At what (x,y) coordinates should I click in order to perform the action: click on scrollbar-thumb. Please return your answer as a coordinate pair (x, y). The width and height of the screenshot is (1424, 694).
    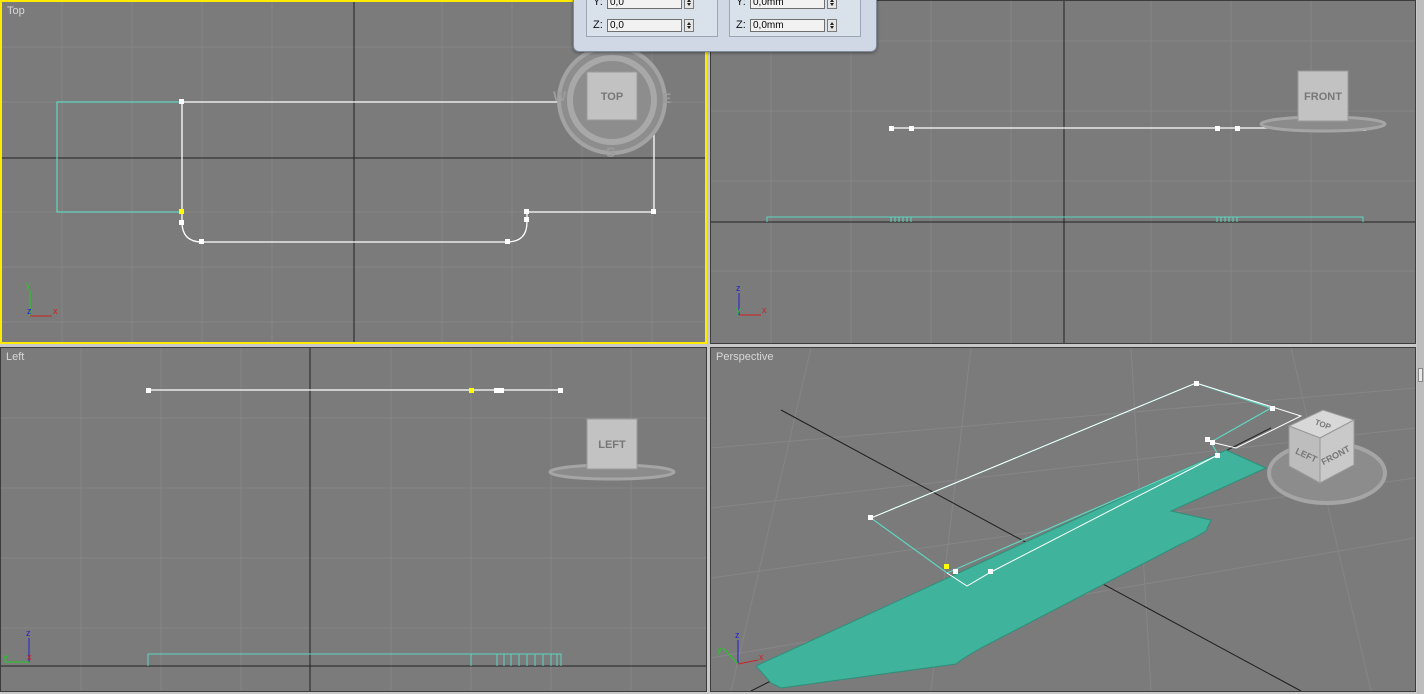
    Looking at the image, I should click on (1420, 375).